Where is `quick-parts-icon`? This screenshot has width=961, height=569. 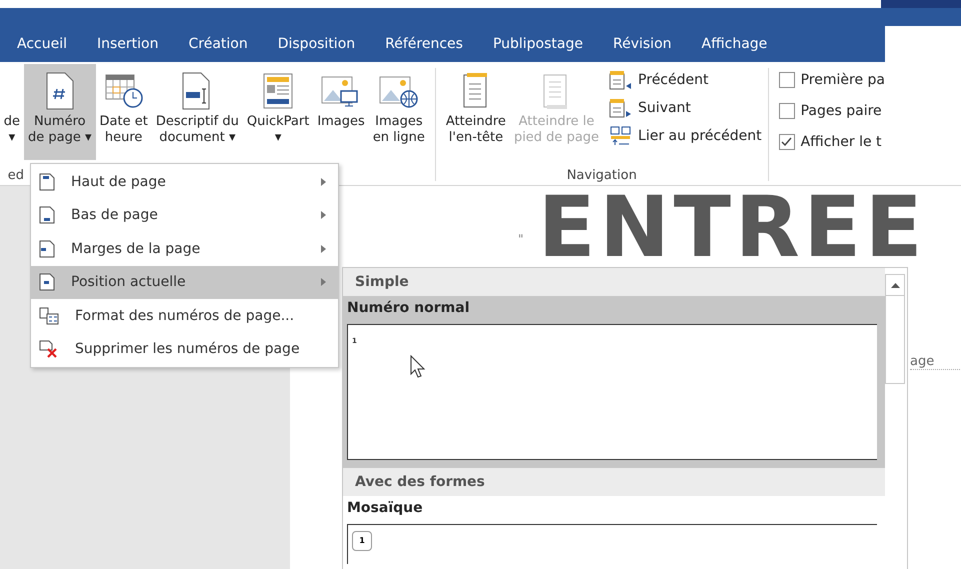
quick-parts-icon is located at coordinates (278, 91).